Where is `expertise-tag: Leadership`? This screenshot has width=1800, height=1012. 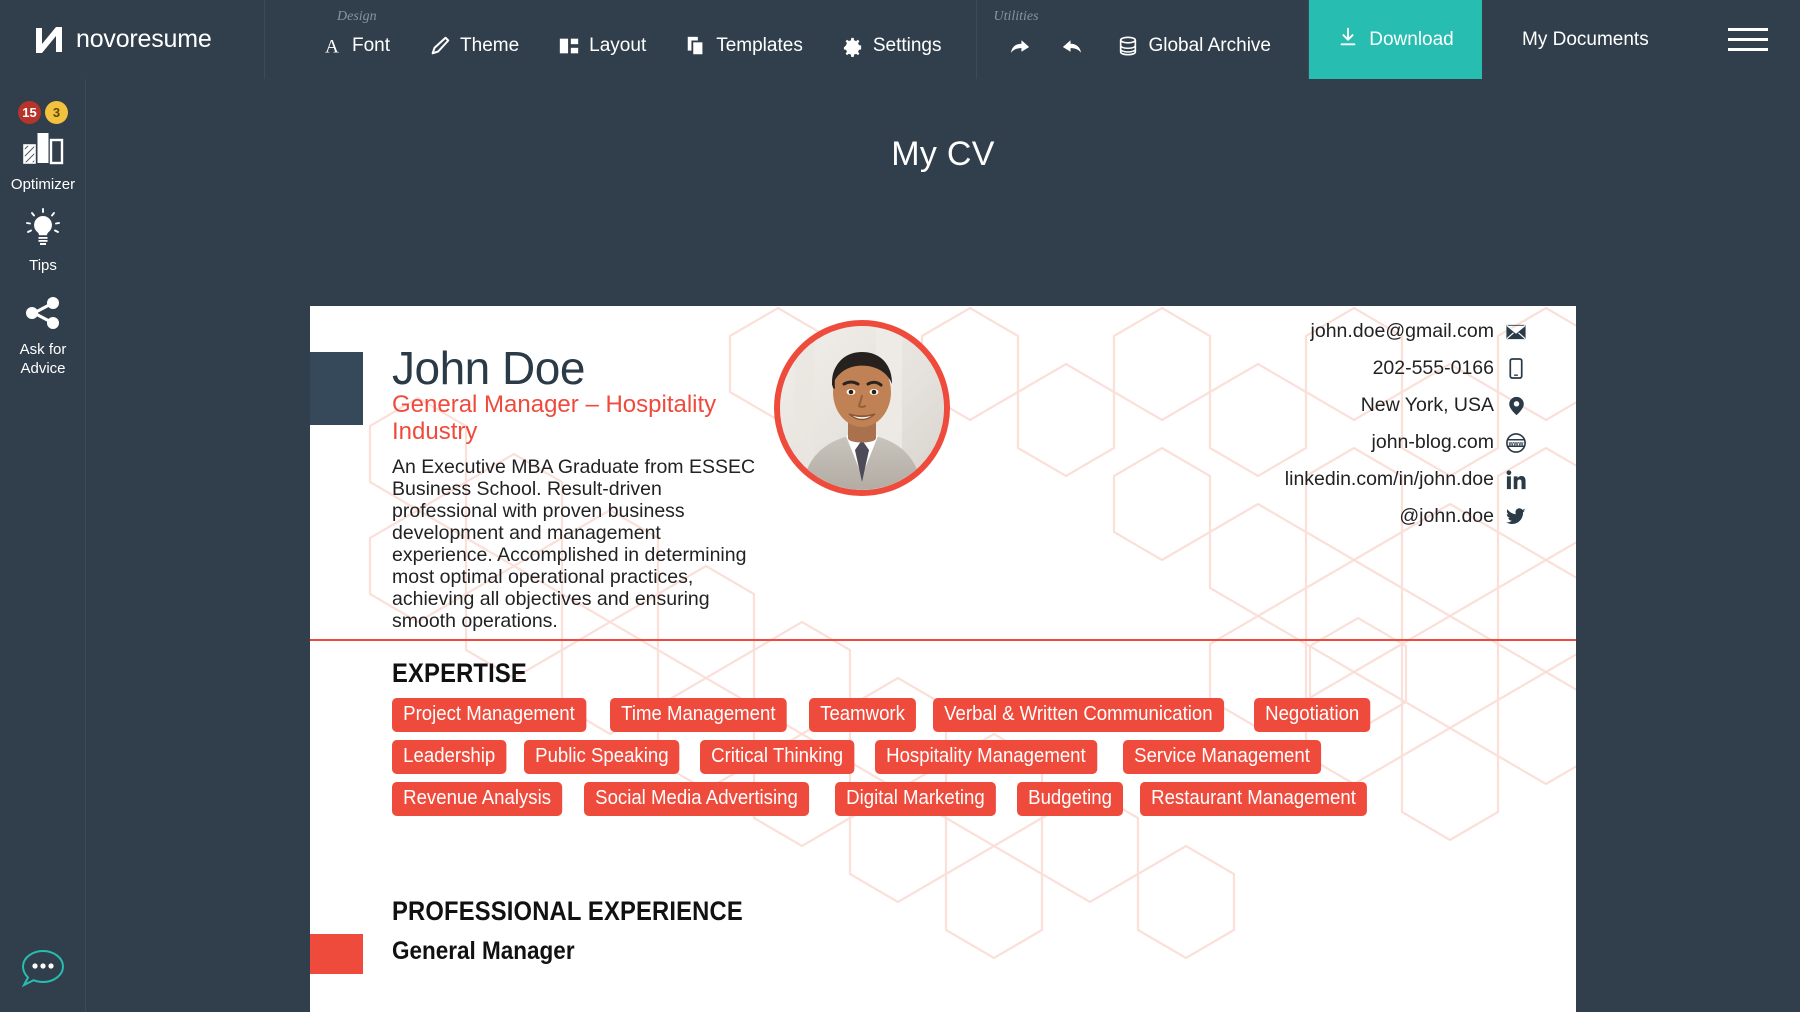 expertise-tag: Leadership is located at coordinates (449, 757).